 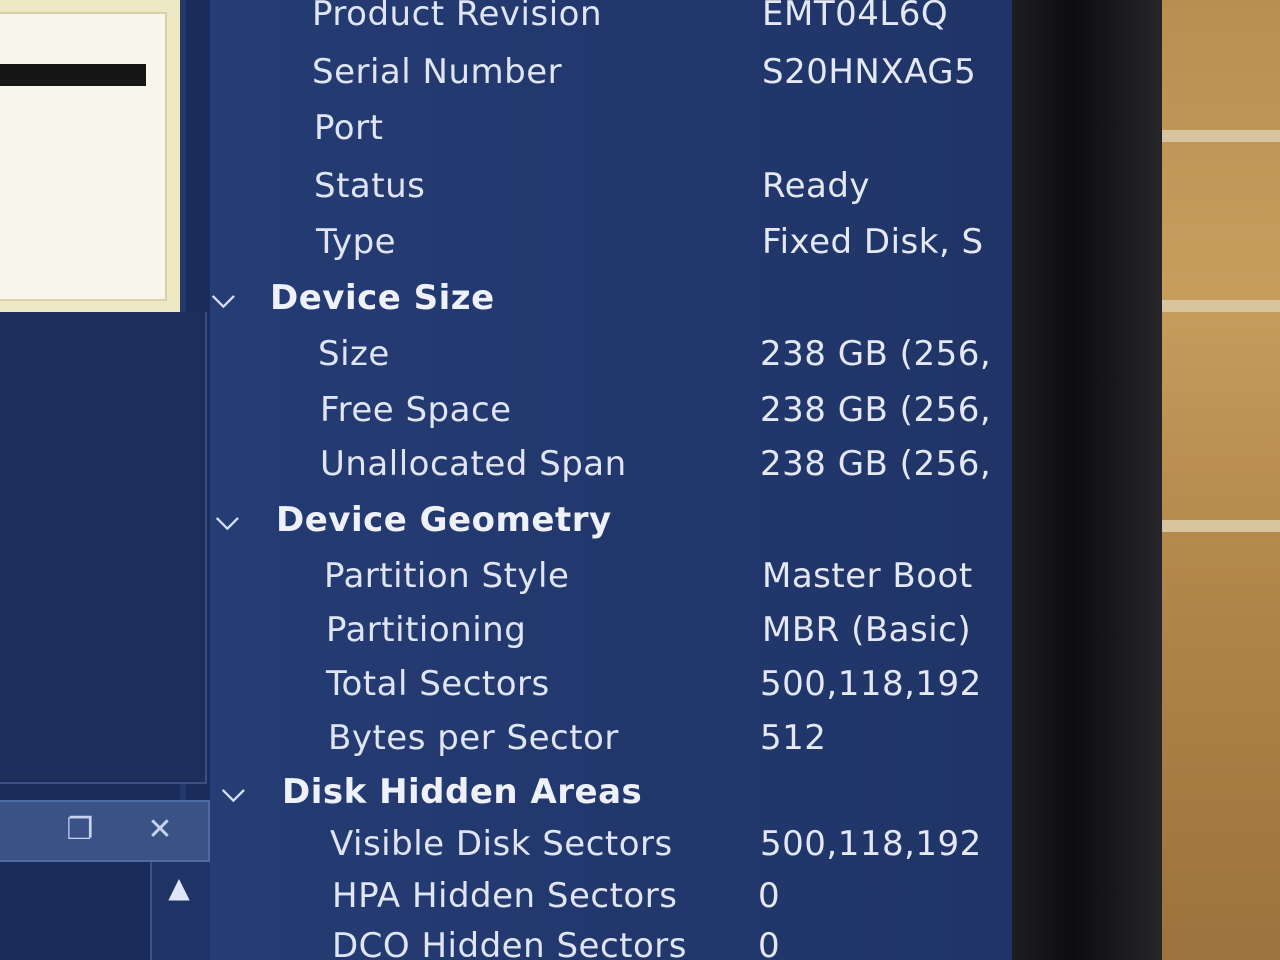 I want to click on left-pane-body, so click(x=103, y=548).